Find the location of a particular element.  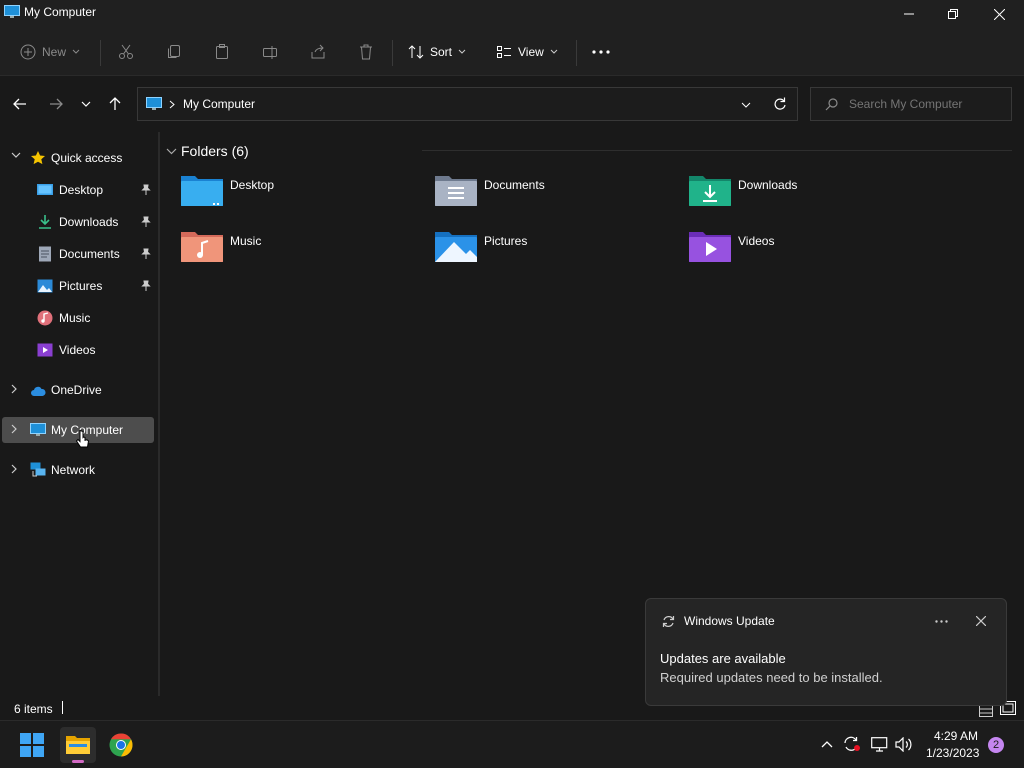

windows-start-icon is located at coordinates (32, 745).